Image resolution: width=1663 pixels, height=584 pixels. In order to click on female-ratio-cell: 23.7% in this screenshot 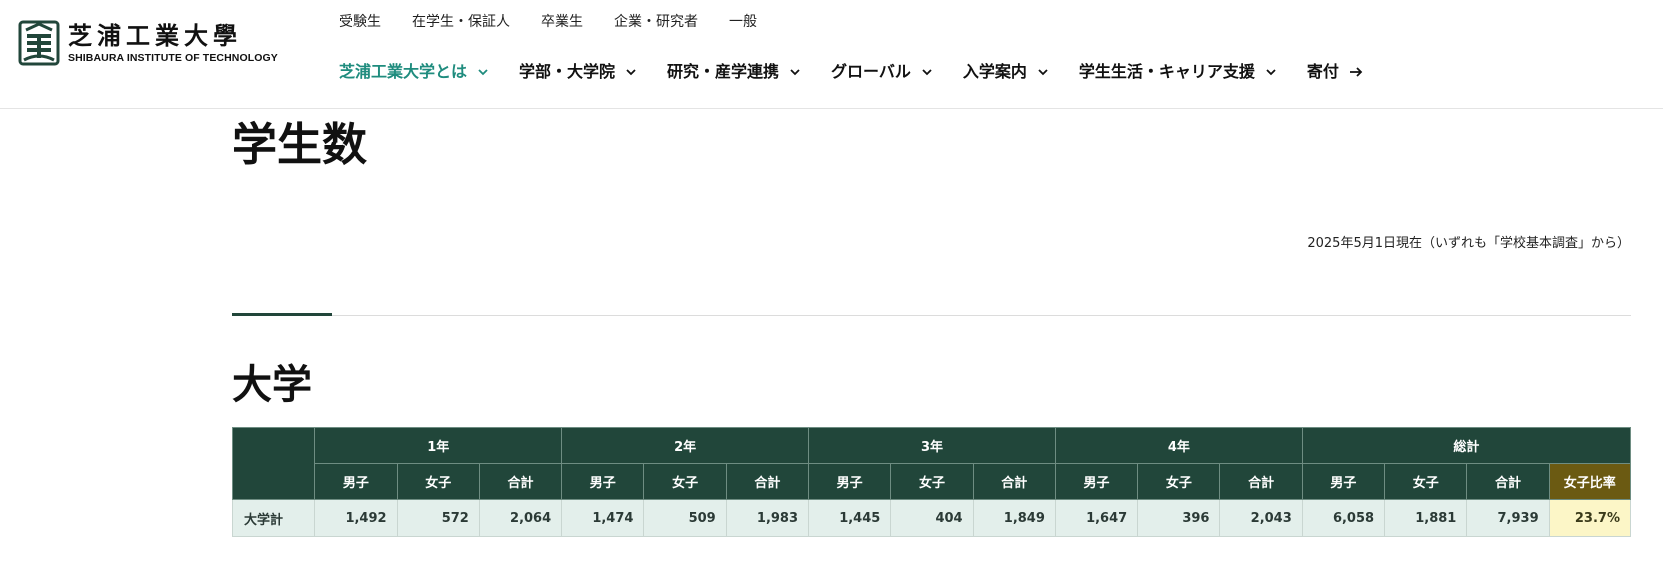, I will do `click(1590, 518)`.